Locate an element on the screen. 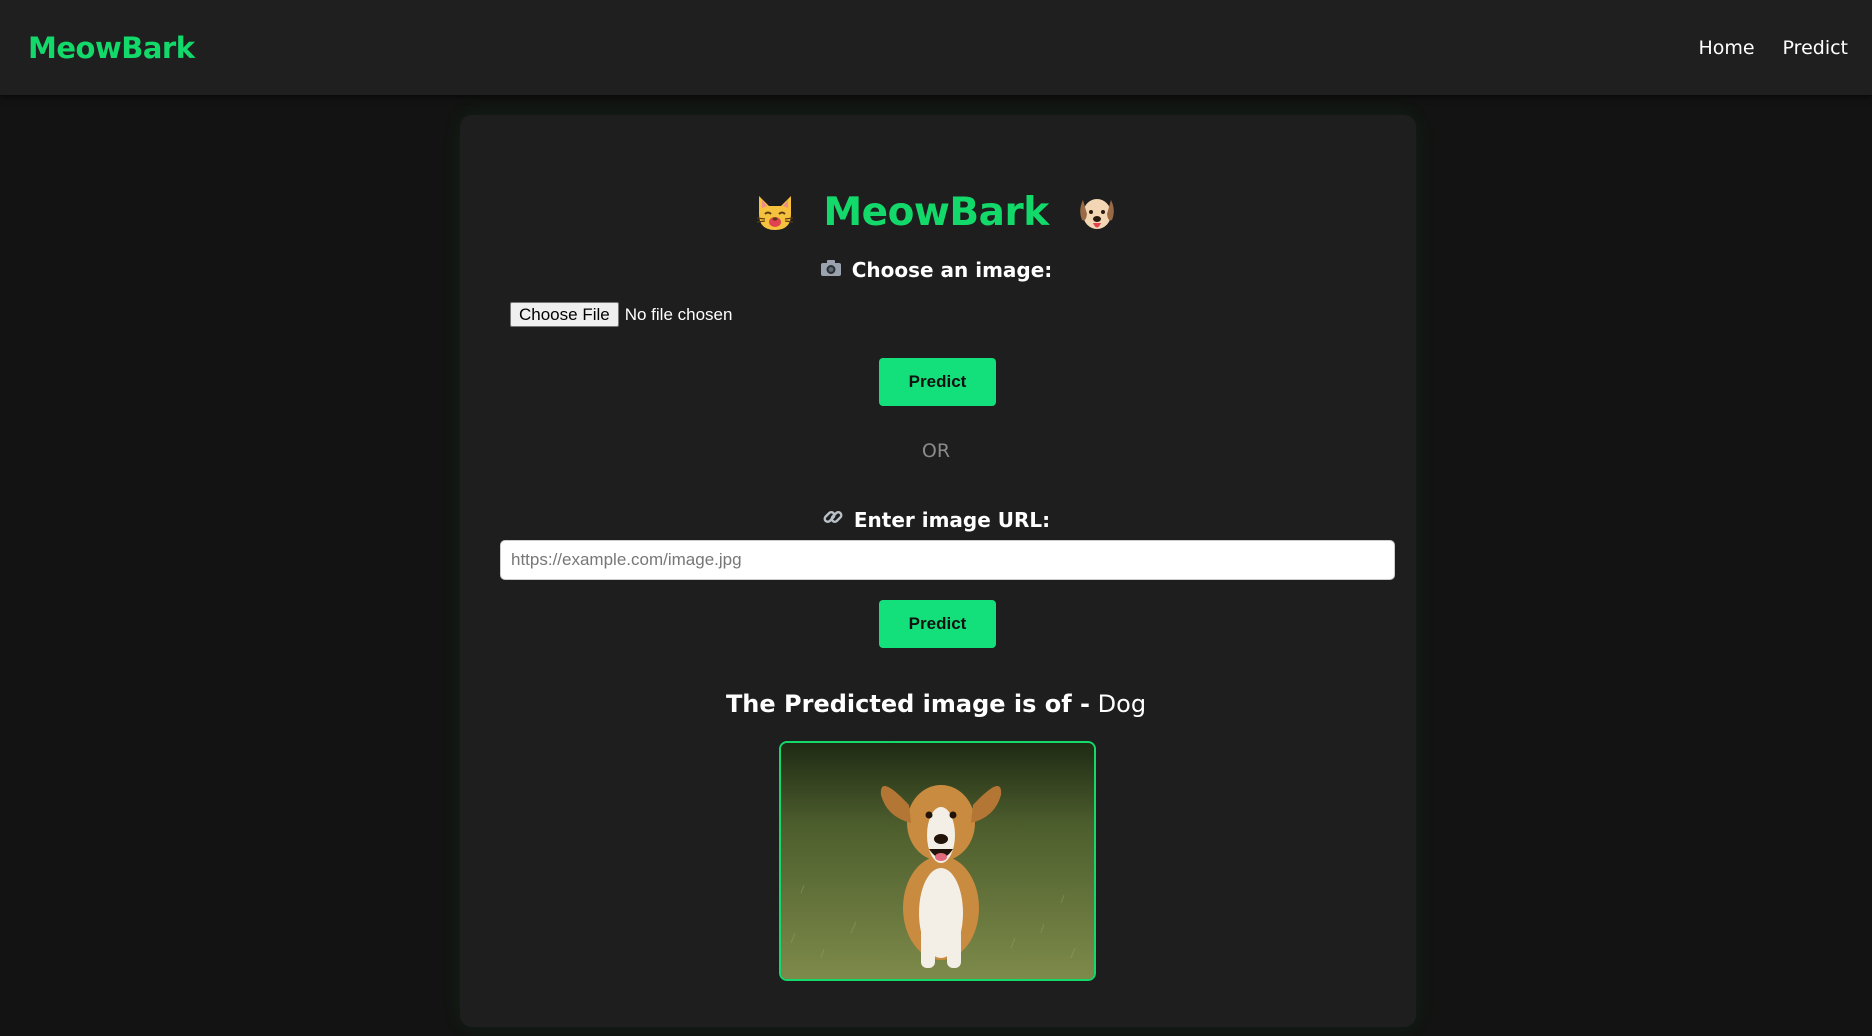  nav-link-home: Home is located at coordinates (1726, 48).